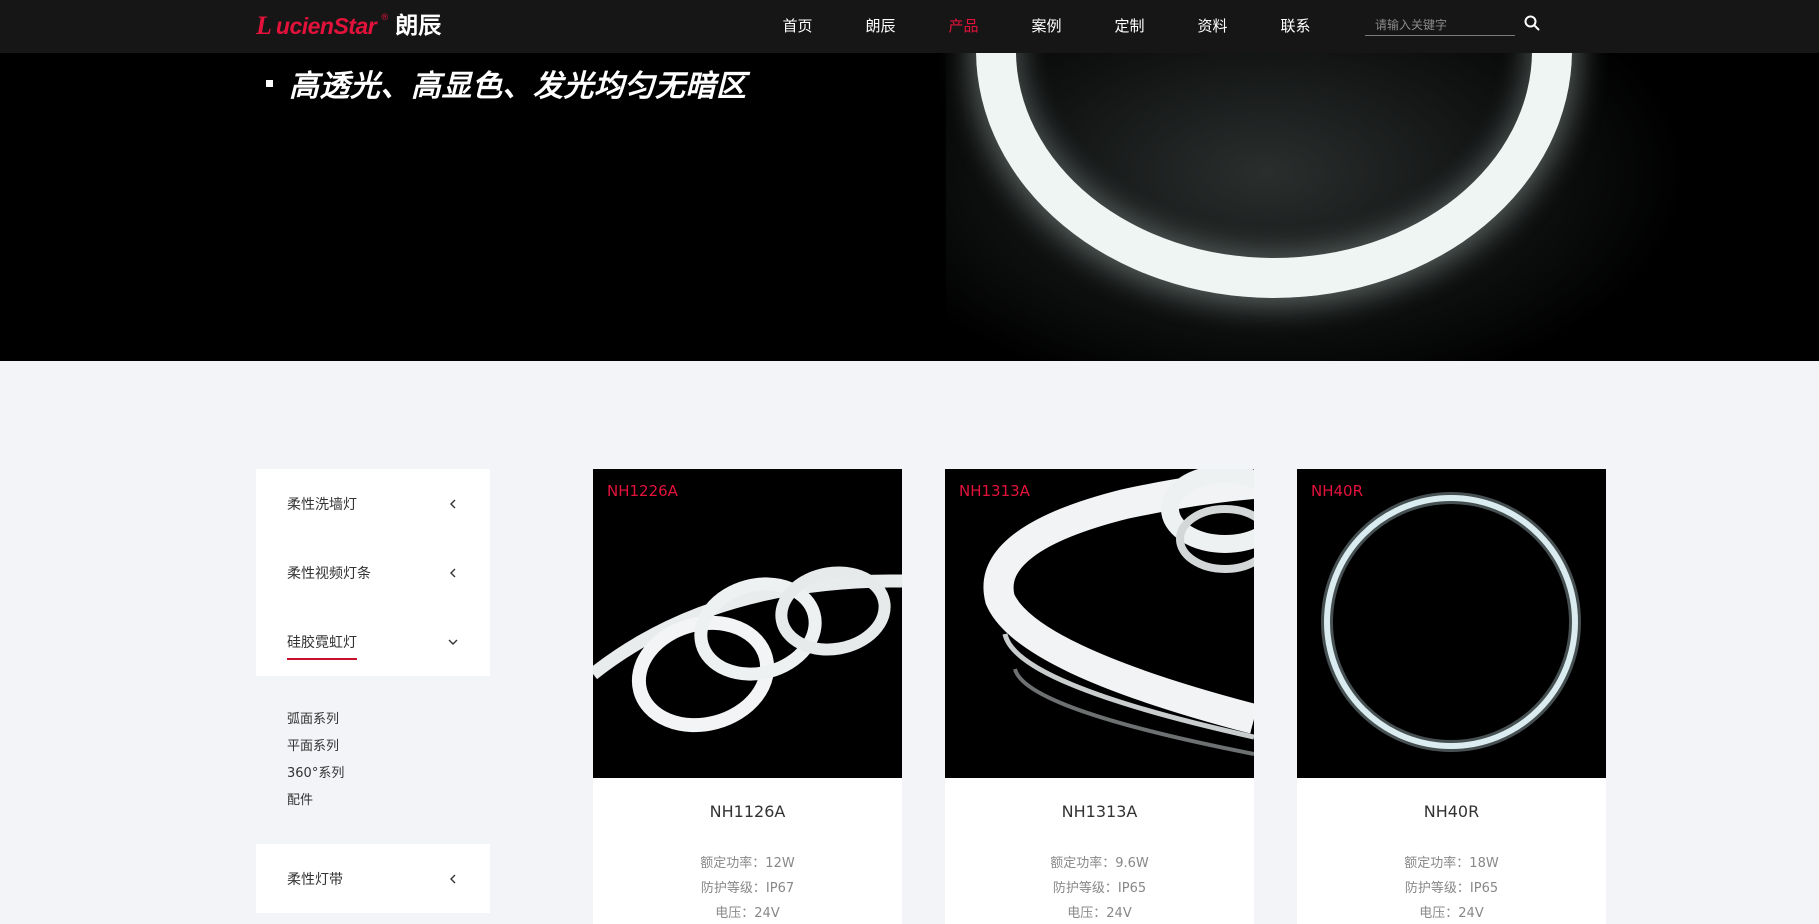  I want to click on logo: LucienStar ® 朗辰, so click(348, 26).